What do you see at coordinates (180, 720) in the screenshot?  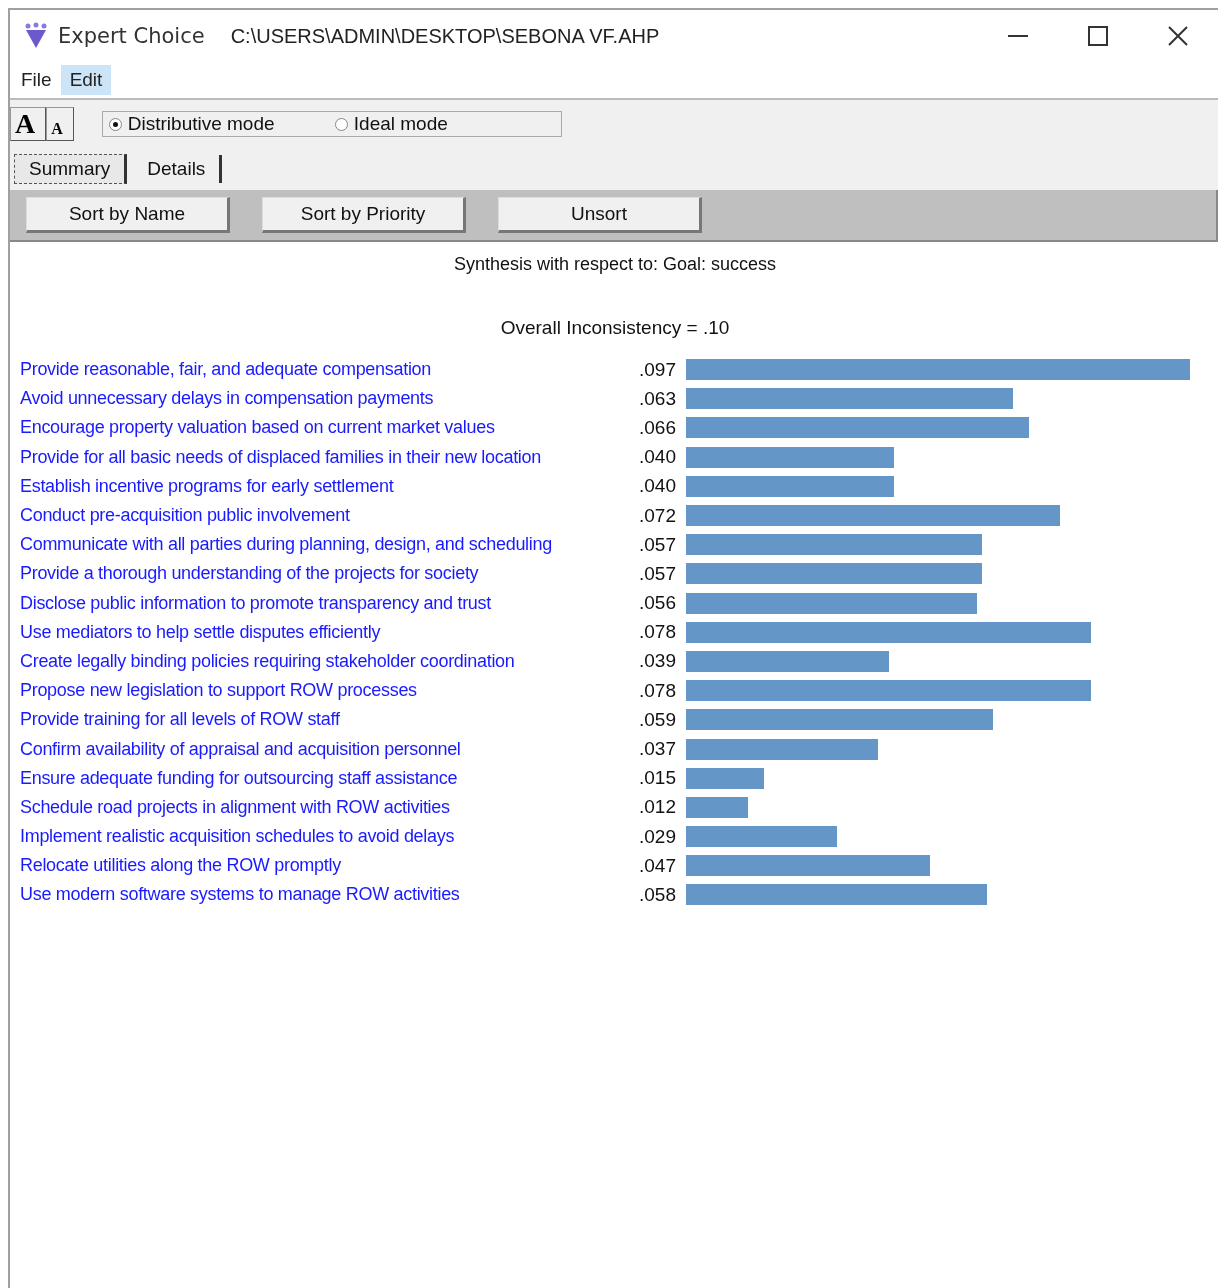 I see `alternative-name: Provide training for all levels of ROW staff` at bounding box center [180, 720].